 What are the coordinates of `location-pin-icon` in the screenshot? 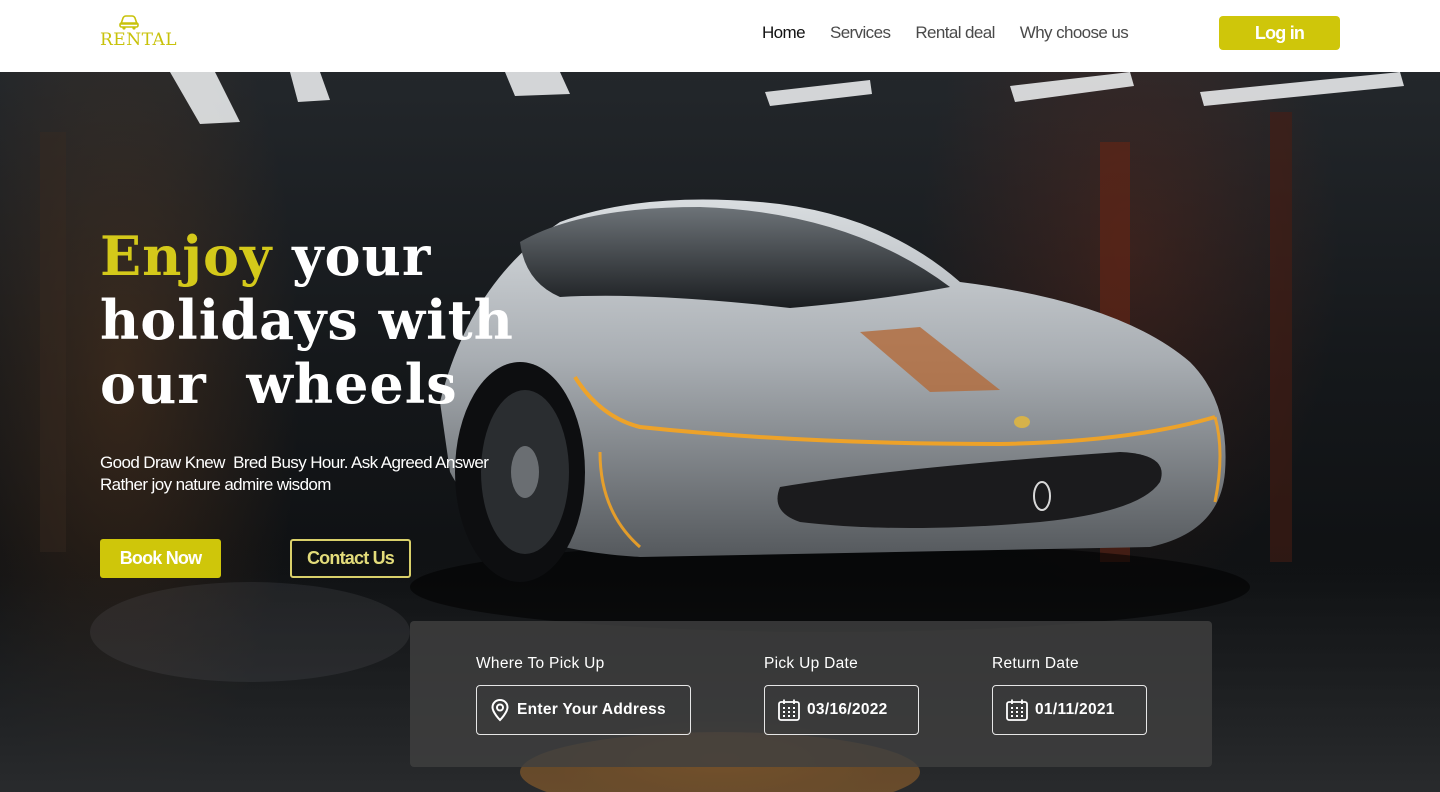 It's located at (500, 710).